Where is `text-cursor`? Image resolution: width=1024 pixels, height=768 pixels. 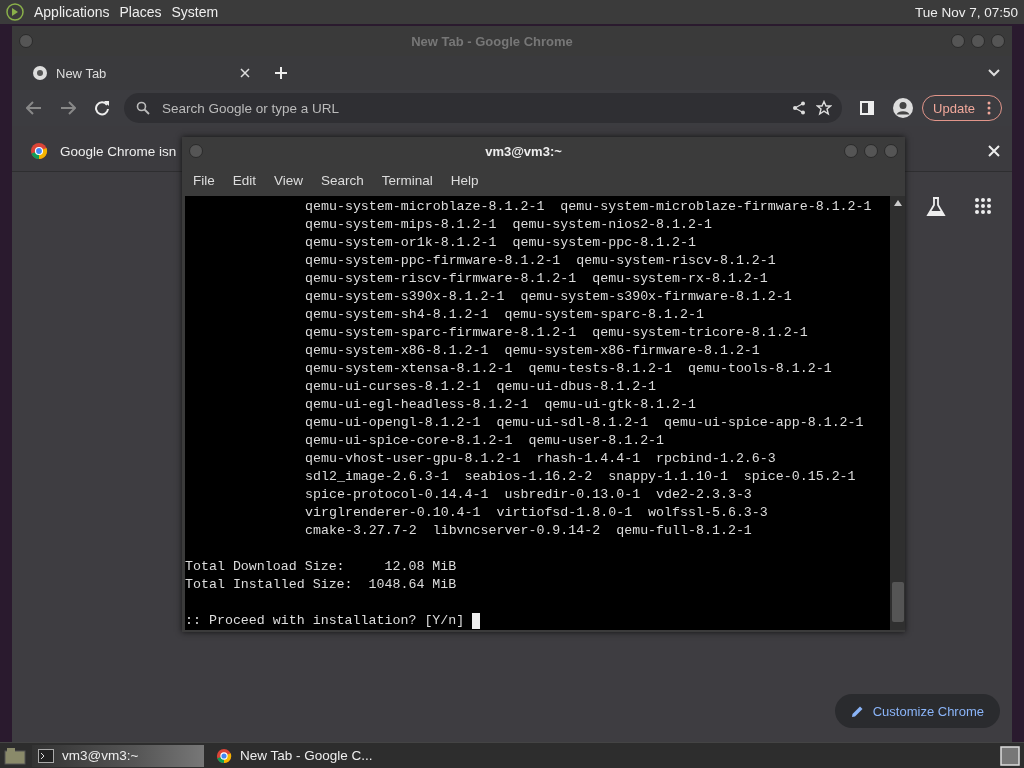 text-cursor is located at coordinates (476, 621).